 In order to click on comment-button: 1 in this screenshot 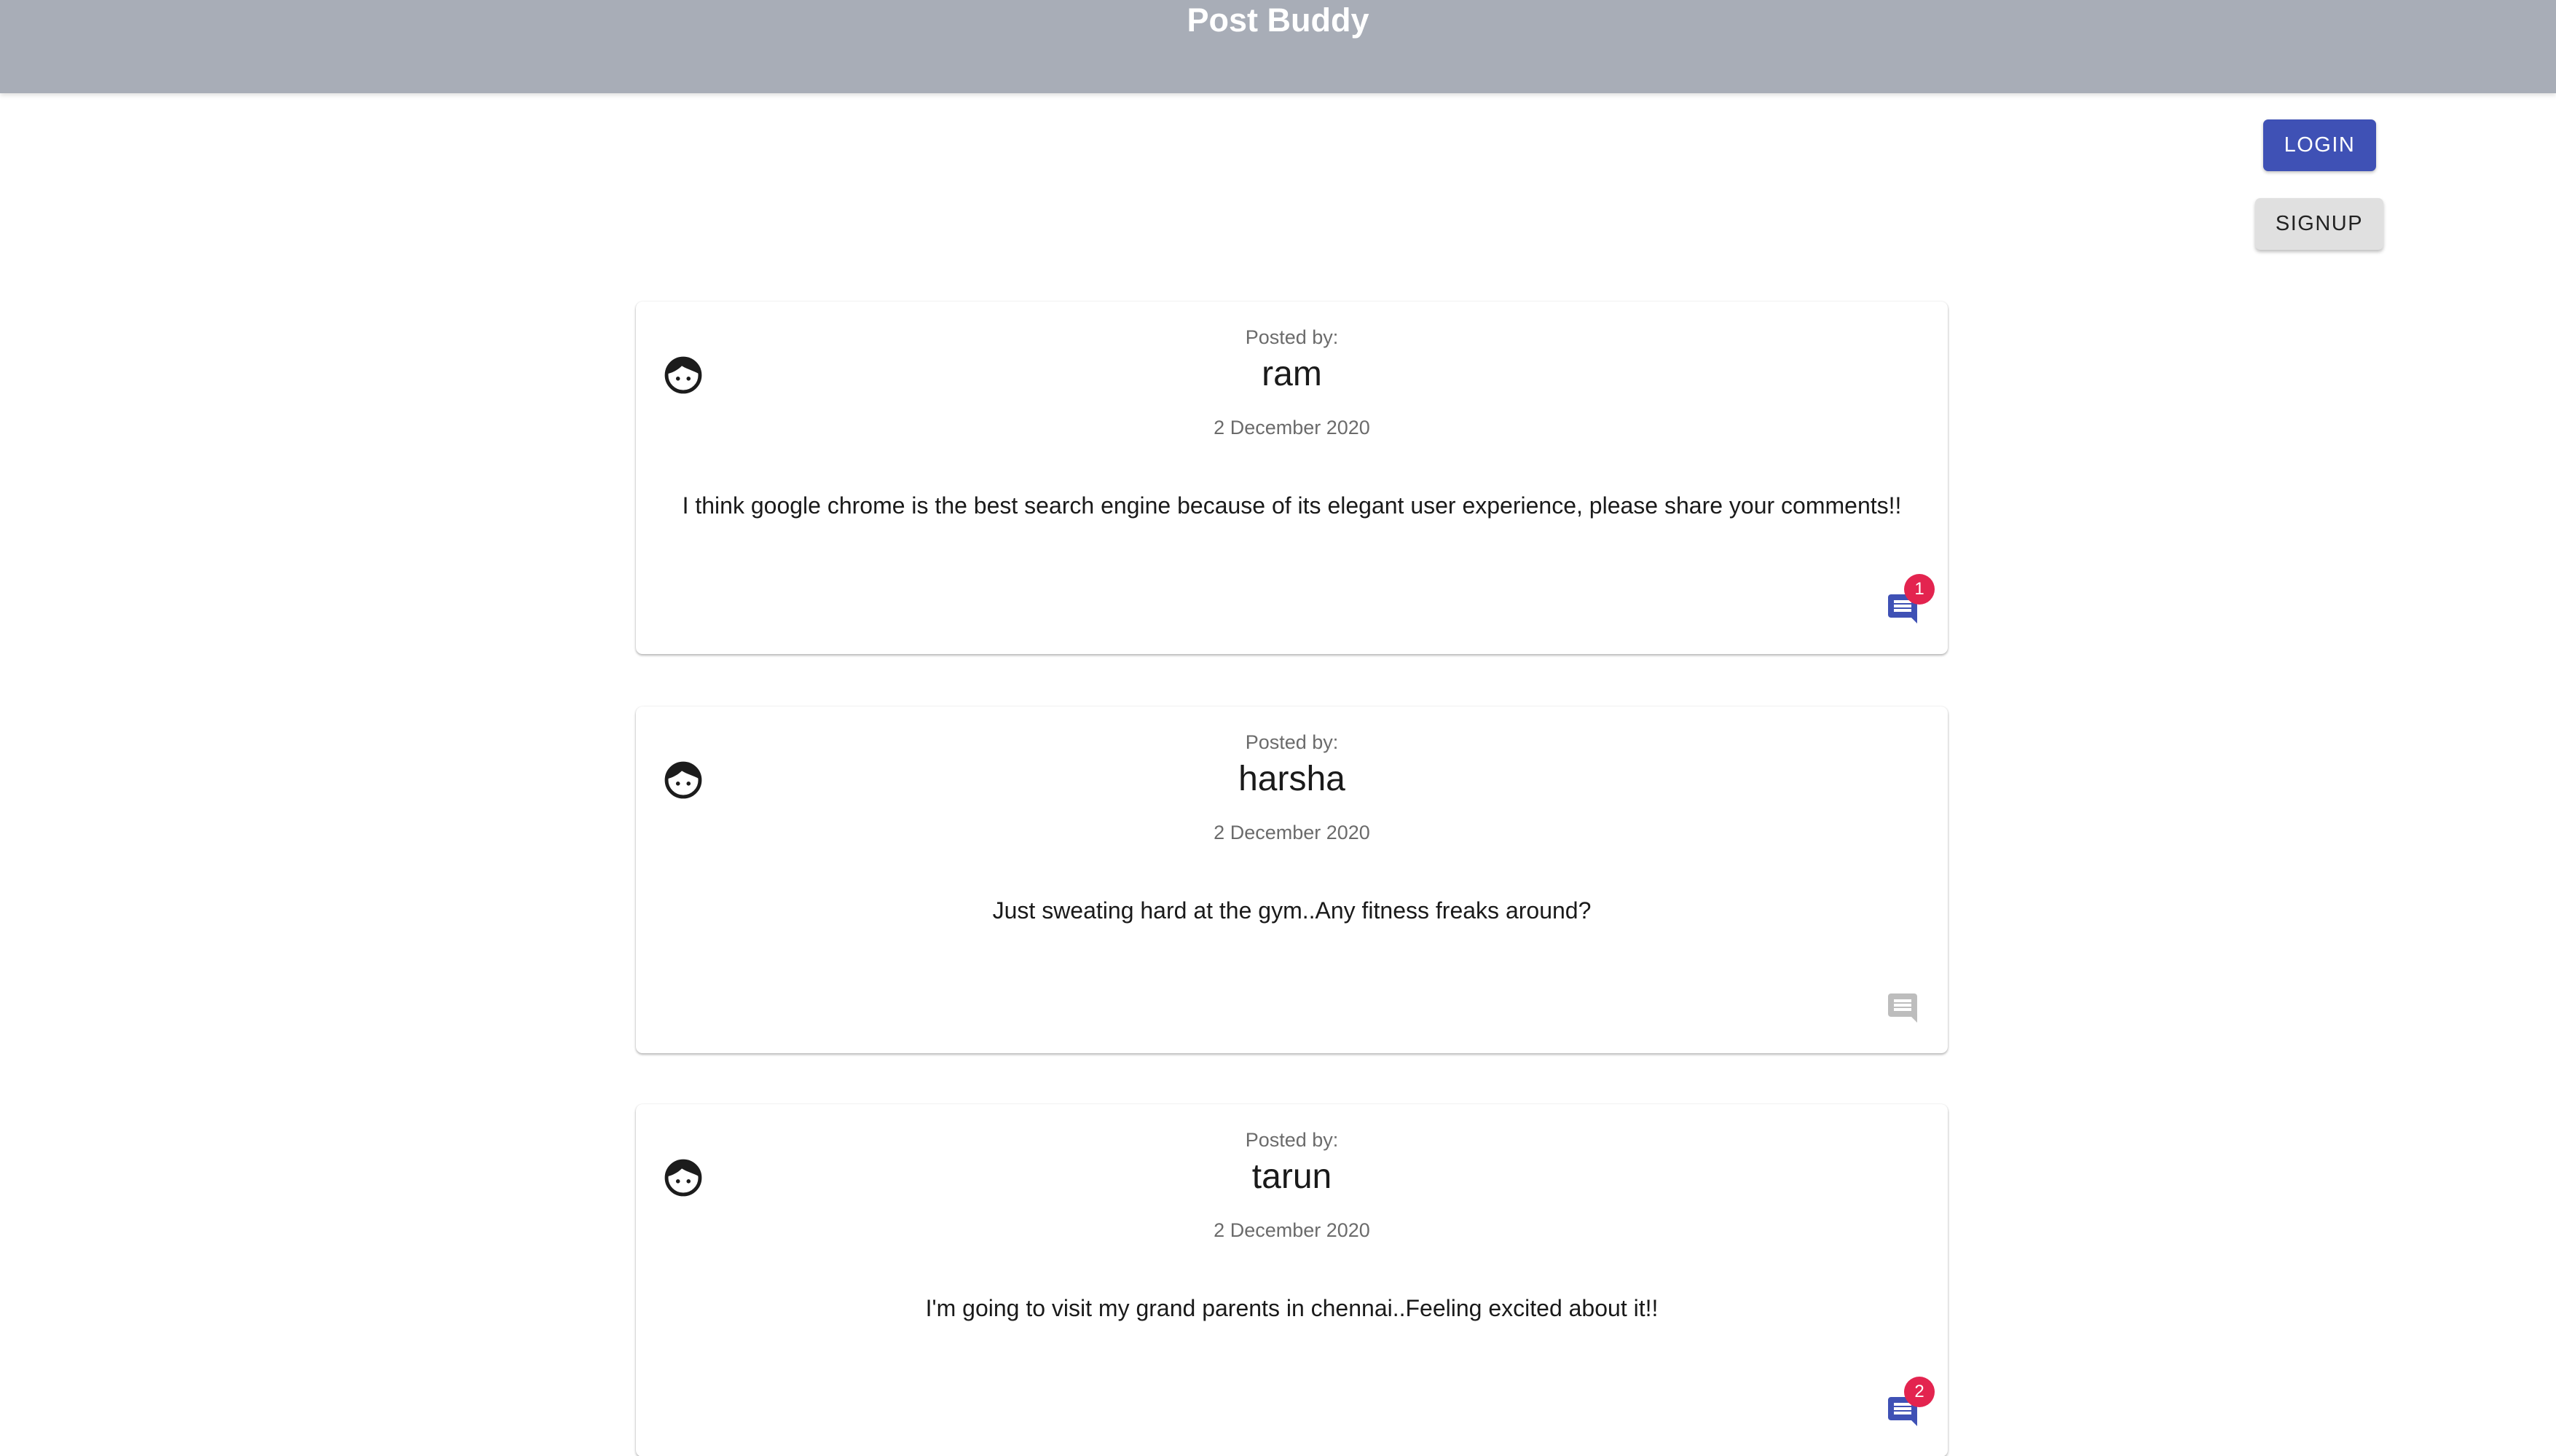, I will do `click(1910, 600)`.